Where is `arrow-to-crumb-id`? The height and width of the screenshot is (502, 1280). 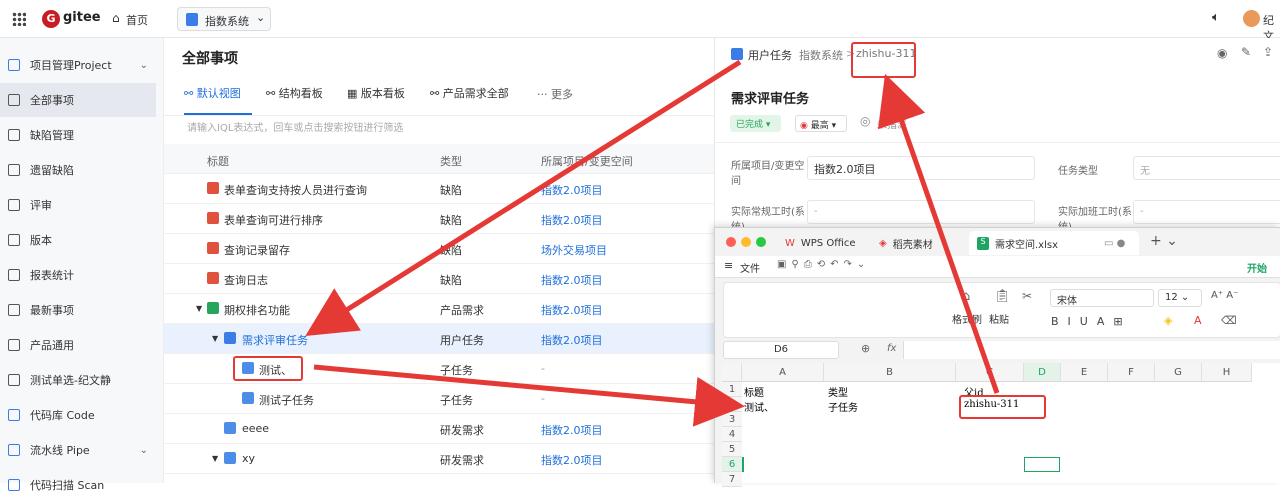
arrow-to-crumb-id is located at coordinates (938, 233).